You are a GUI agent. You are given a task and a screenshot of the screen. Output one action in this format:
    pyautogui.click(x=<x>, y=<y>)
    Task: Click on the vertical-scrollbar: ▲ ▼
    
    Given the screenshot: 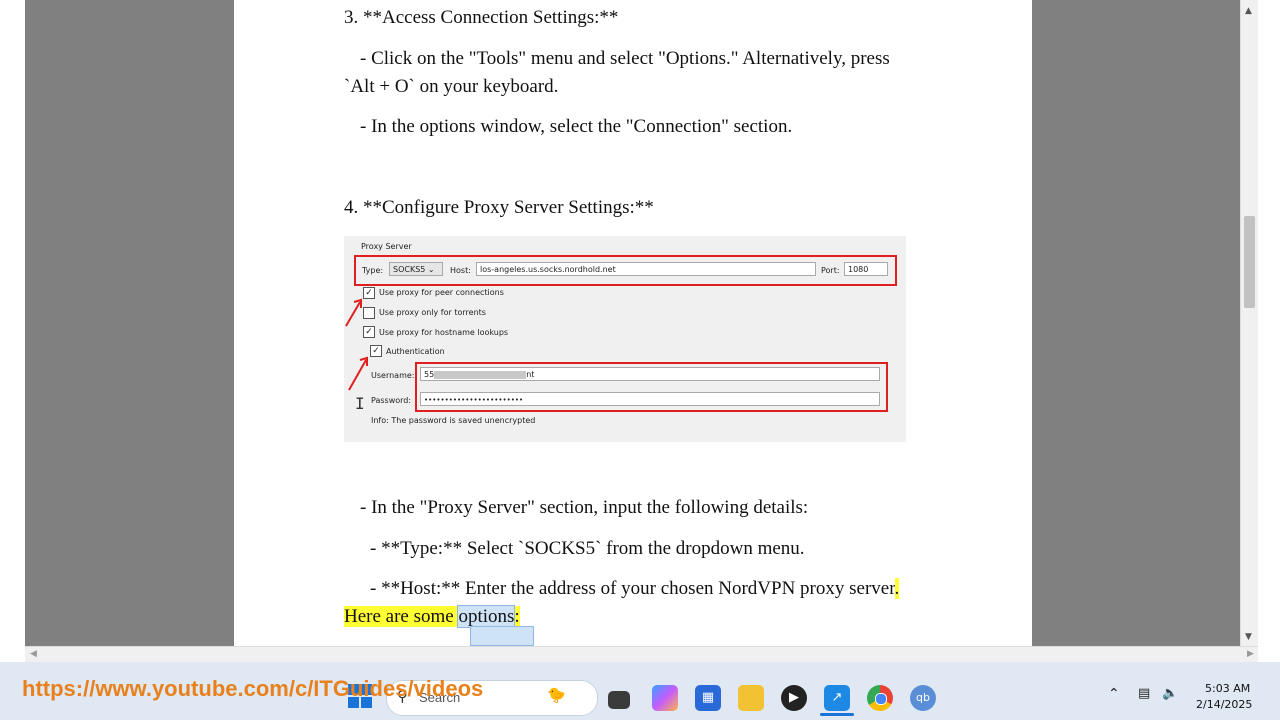 What is the action you would take?
    pyautogui.click(x=1249, y=323)
    